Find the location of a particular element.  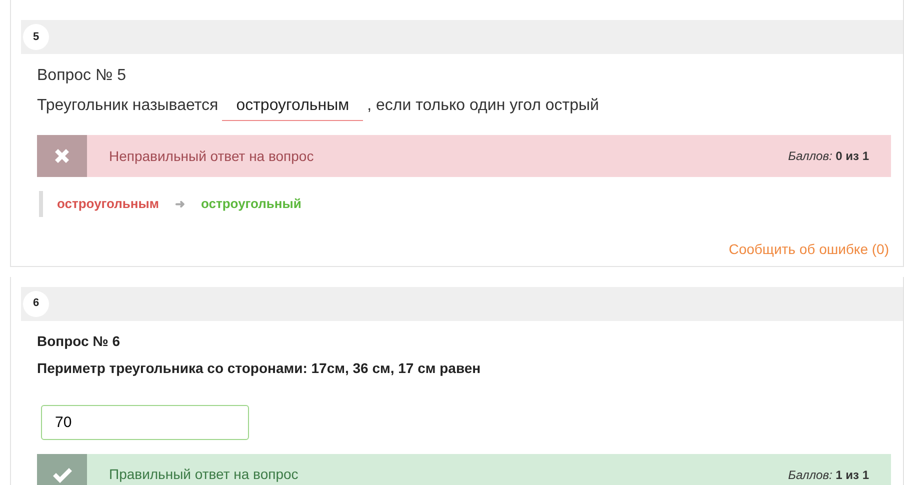

correct-answer: остроугольный is located at coordinates (251, 204).